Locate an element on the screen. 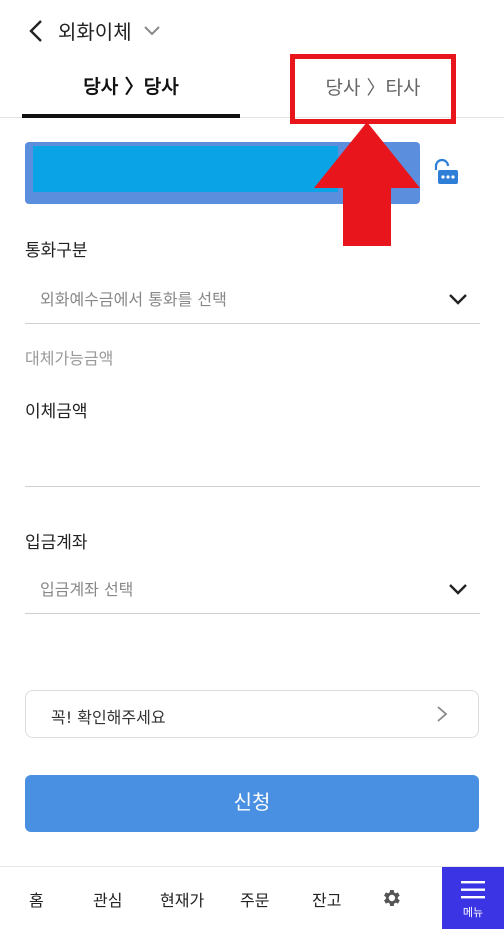 The height and width of the screenshot is (929, 504). nav-home: 홈 is located at coordinates (36, 899).